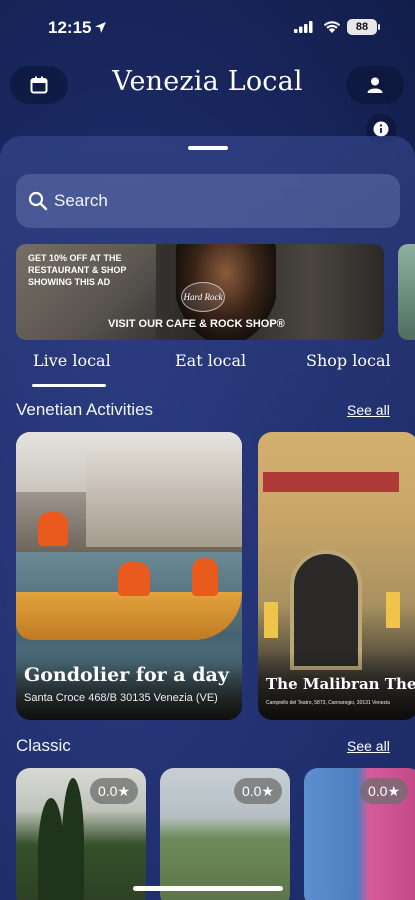 This screenshot has width=415, height=900. I want to click on banner-cta-text: VISIT OUR CAFE & ROCK SHOP®, so click(196, 324).